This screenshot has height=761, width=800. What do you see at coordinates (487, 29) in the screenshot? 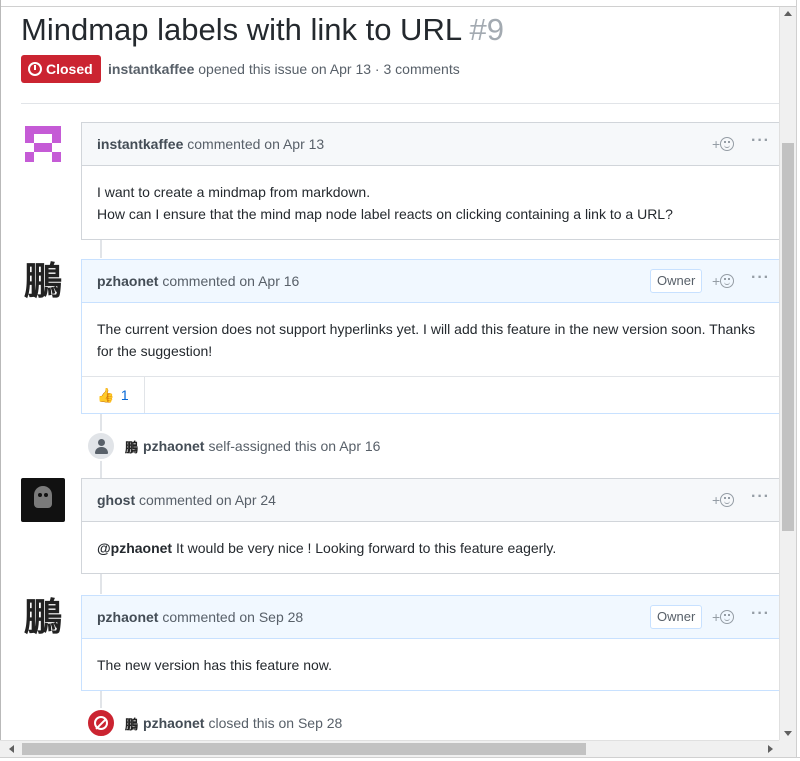
I see `issue-number: #9` at bounding box center [487, 29].